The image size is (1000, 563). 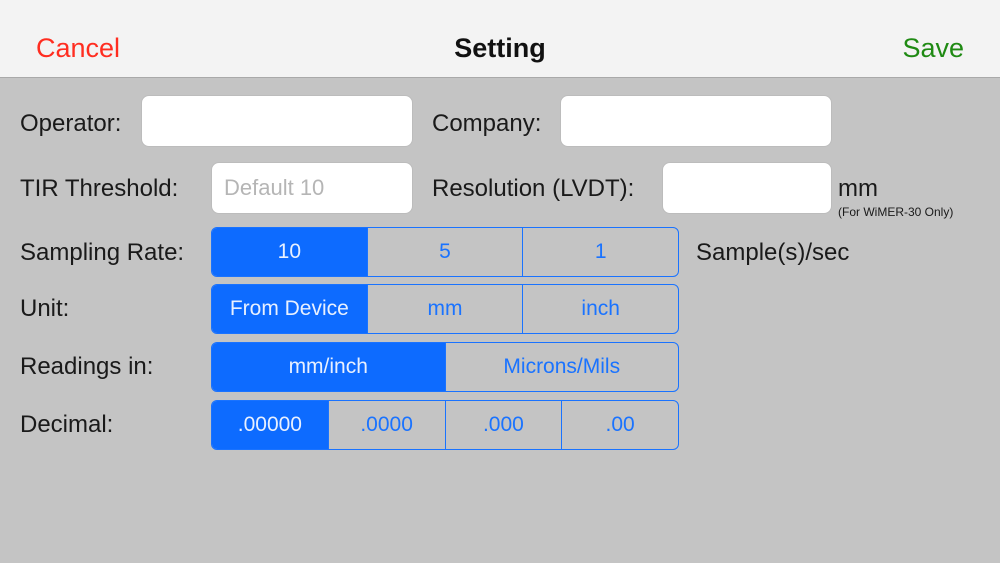 I want to click on unit-segmented-control: From Device mm inch, so click(x=445, y=309).